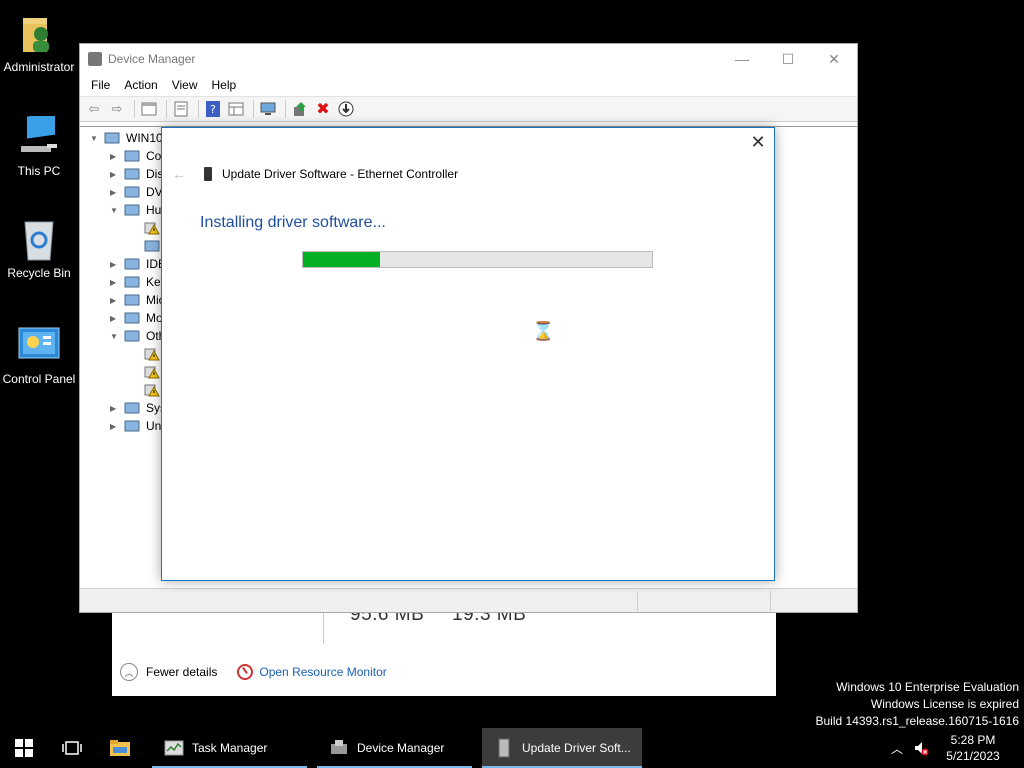 The image size is (1024, 768). What do you see at coordinates (229, 748) in the screenshot?
I see `taskbar-task-manager: Task Manager` at bounding box center [229, 748].